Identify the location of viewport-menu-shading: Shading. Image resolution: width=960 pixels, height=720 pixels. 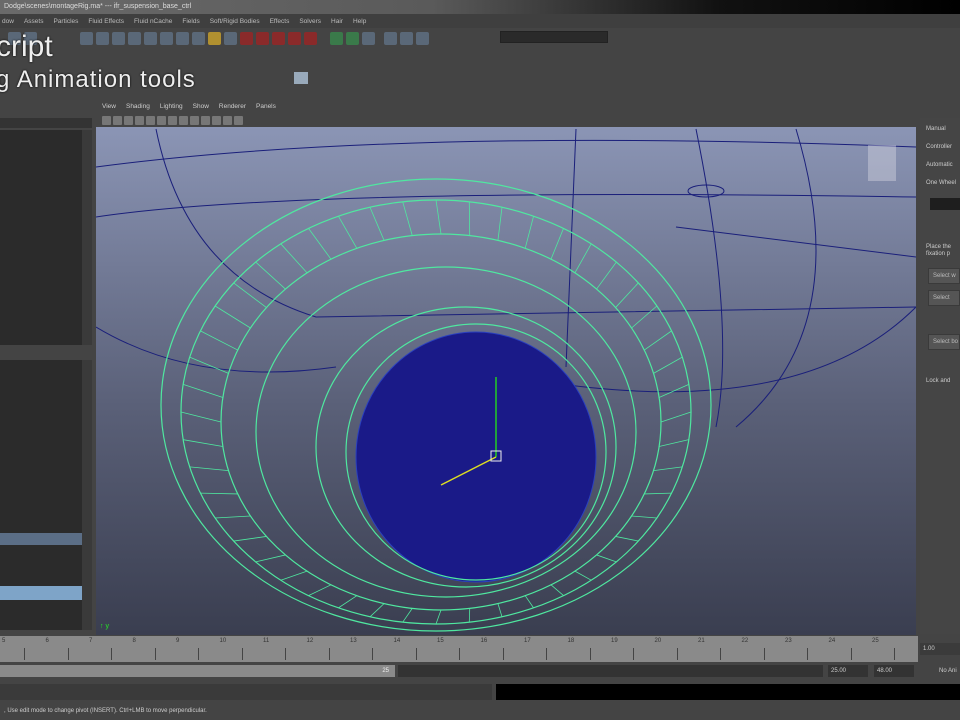
(138, 106).